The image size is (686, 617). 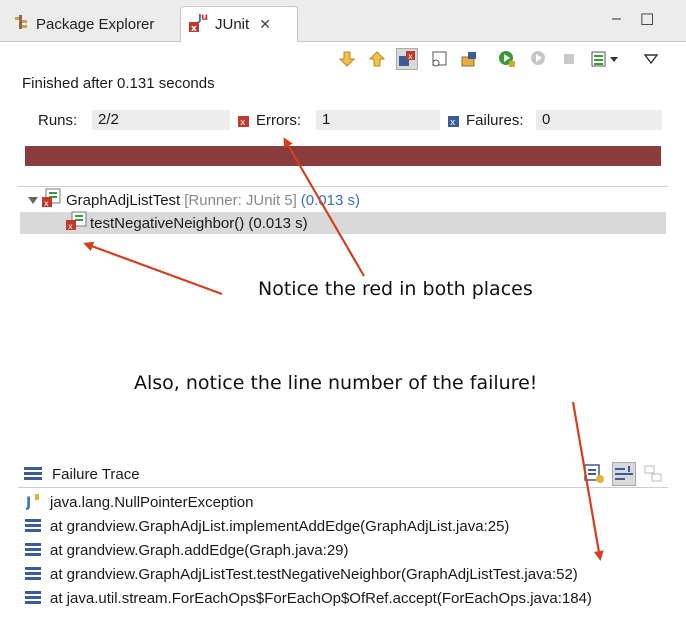 I want to click on junit-toolbar: x, so click(x=343, y=59).